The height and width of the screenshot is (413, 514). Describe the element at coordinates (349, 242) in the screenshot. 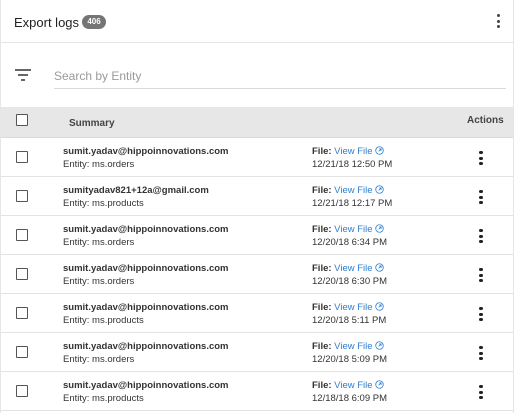

I see `row-date: 12/20/18 6:34 PM` at that location.